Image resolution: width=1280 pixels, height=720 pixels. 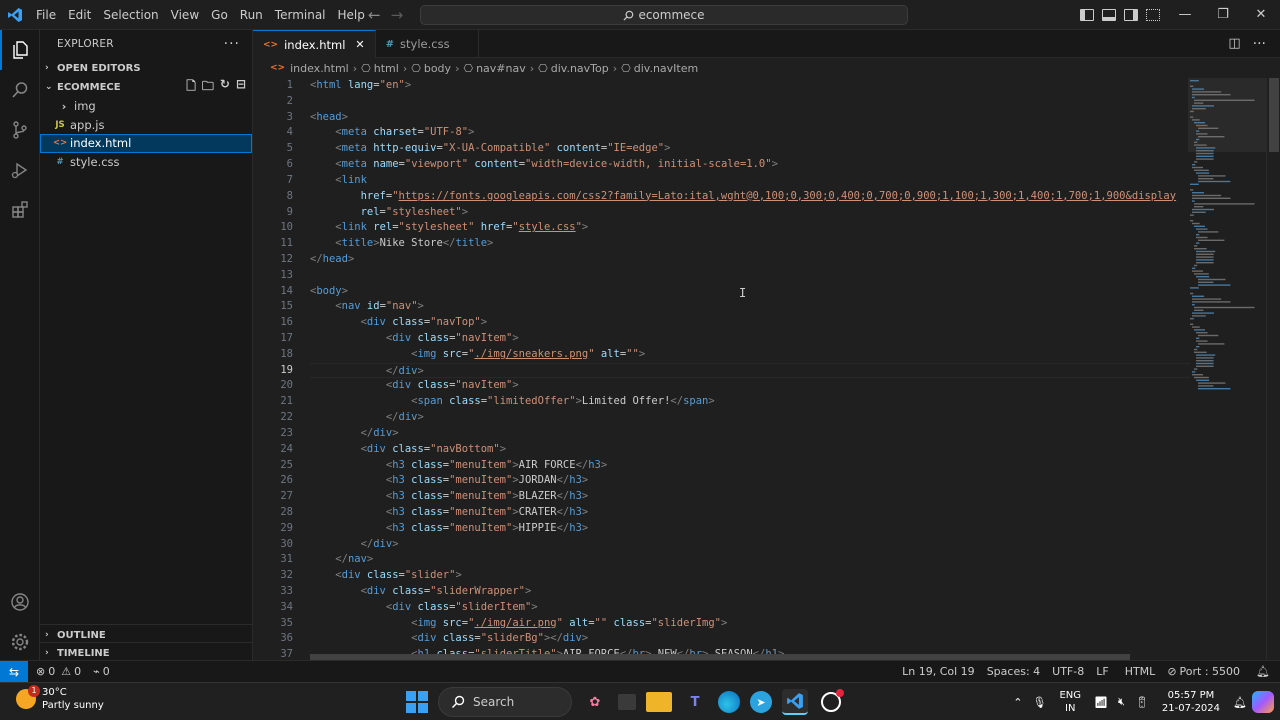 What do you see at coordinates (750, 292) in the screenshot?
I see `code-line: <body>` at bounding box center [750, 292].